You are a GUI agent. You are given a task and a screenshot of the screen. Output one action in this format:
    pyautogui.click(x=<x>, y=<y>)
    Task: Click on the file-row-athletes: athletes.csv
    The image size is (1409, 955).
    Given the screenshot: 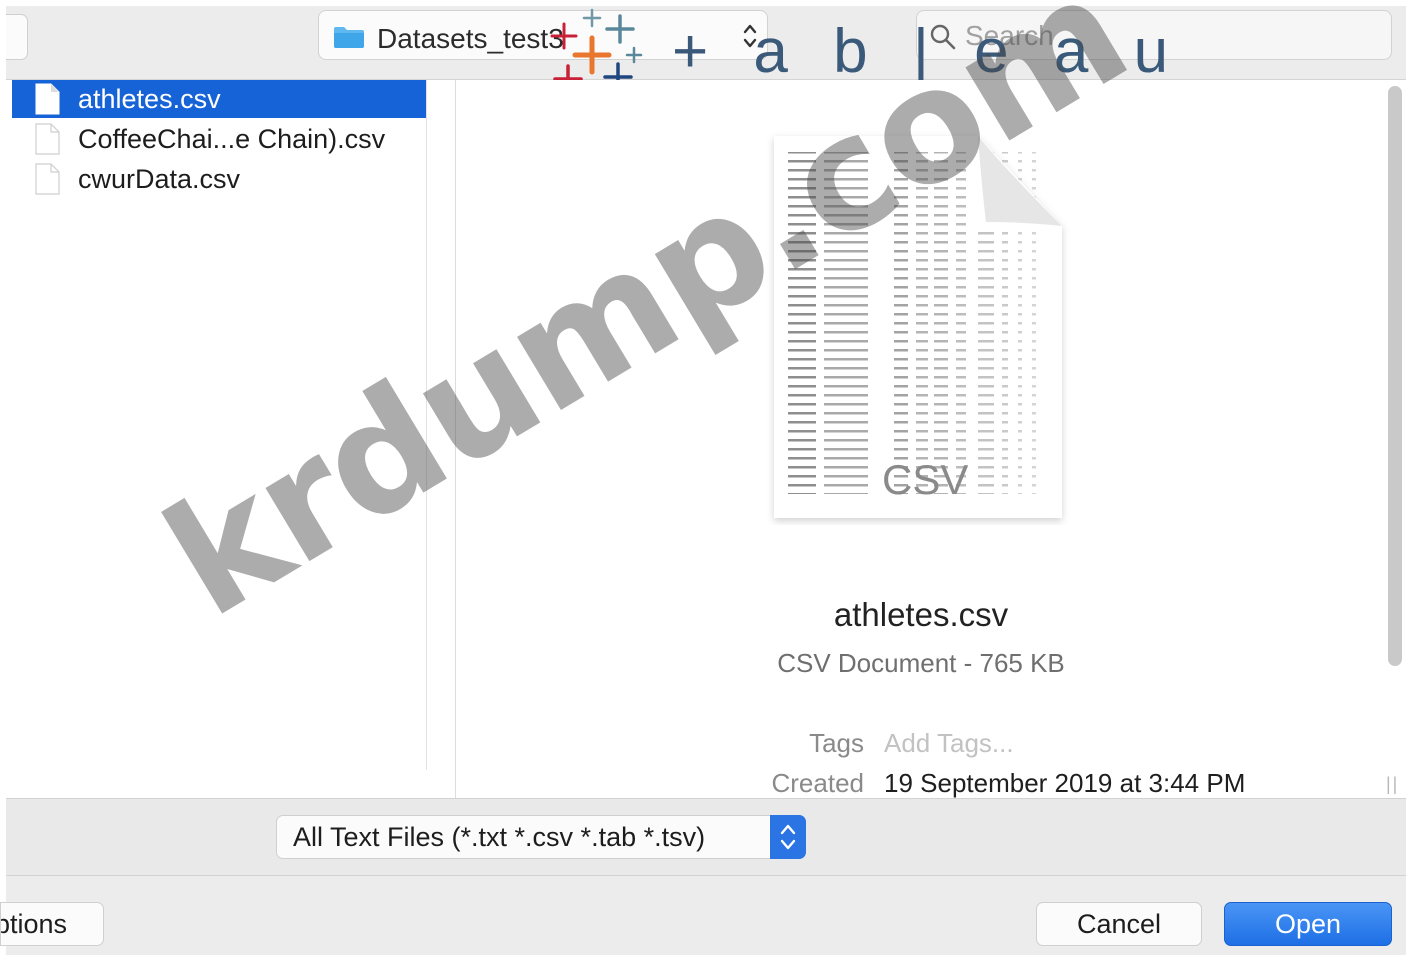 What is the action you would take?
    pyautogui.click(x=219, y=99)
    